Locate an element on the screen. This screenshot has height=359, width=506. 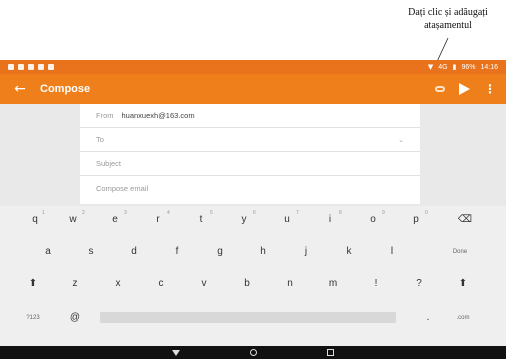
subject-placeholder: Subject is located at coordinates (109, 163).